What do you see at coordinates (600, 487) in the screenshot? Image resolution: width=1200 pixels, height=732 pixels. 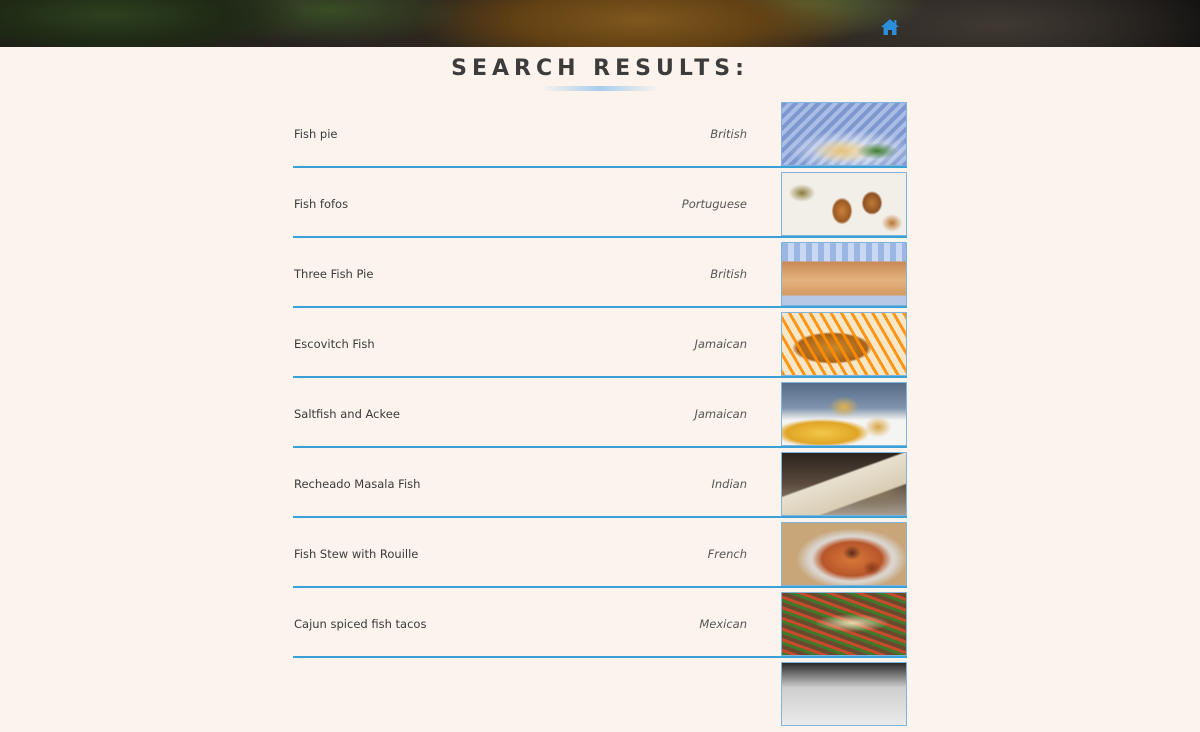 I see `result-item: Recheado Masala Fish Indian` at bounding box center [600, 487].